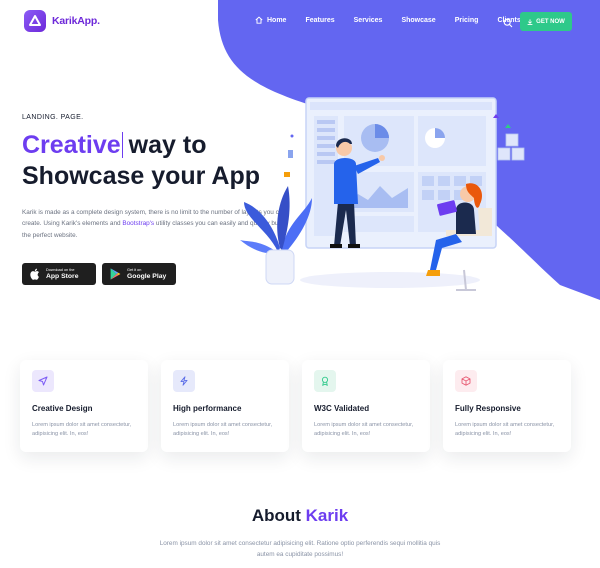 Image resolution: width=600 pixels, height=568 pixels. I want to click on apple-icon, so click(34, 274).